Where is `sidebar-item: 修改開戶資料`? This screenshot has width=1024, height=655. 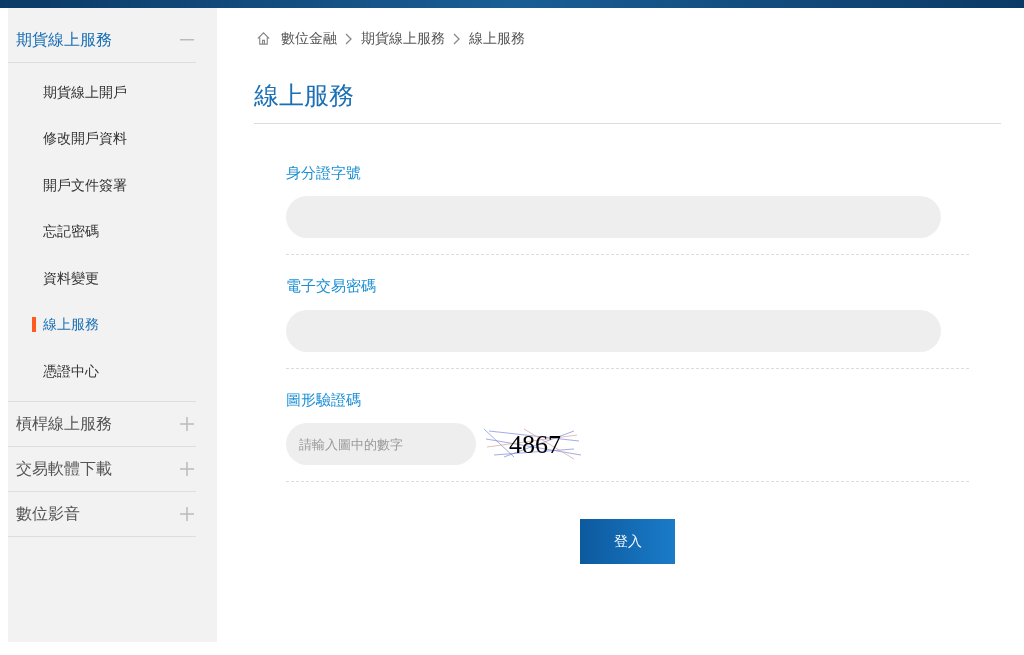 sidebar-item: 修改開戶資料 is located at coordinates (85, 139).